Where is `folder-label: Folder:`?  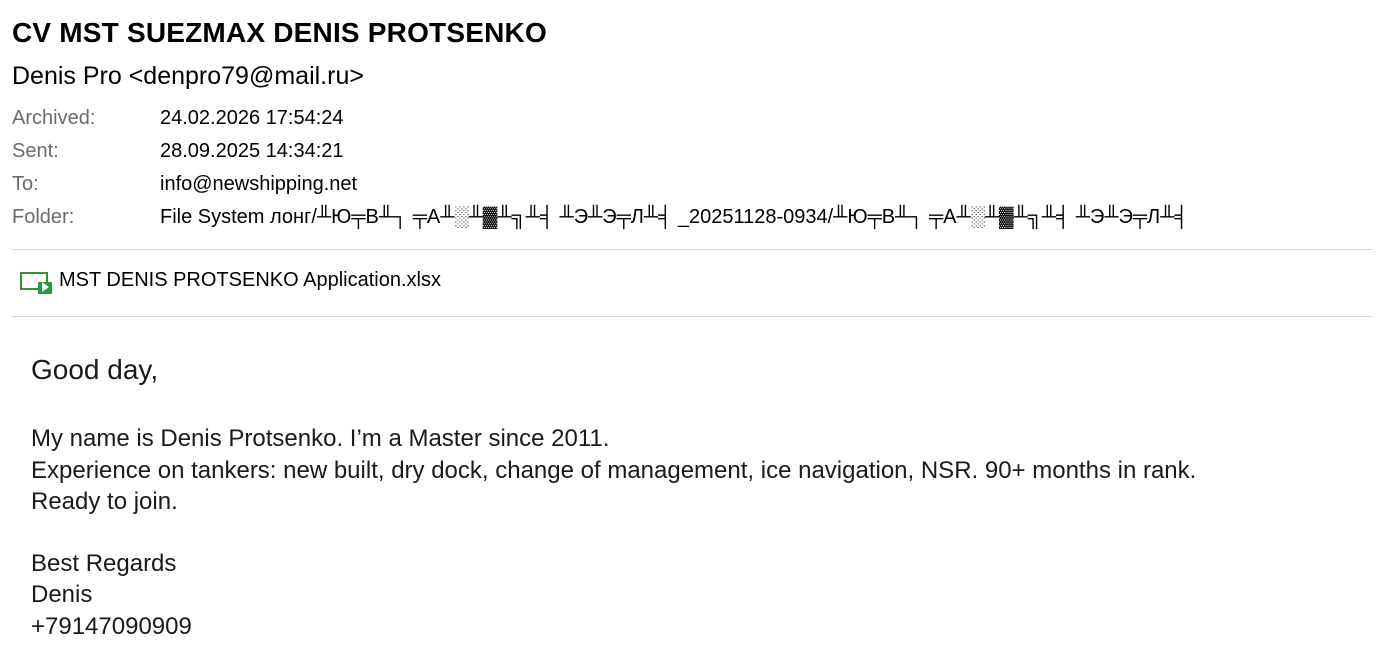
folder-label: Folder: is located at coordinates (43, 217).